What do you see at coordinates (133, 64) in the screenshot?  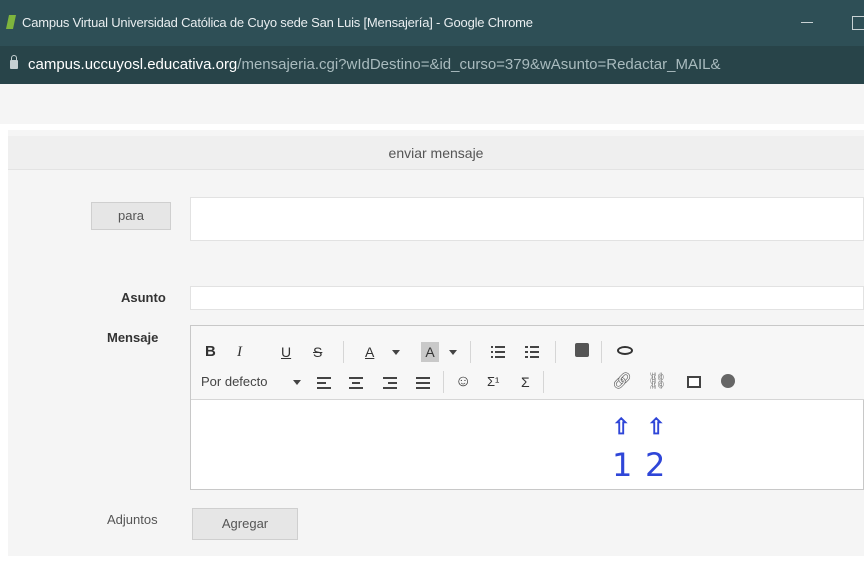 I see `url-host: campus.uccuyosl.educativa.org` at bounding box center [133, 64].